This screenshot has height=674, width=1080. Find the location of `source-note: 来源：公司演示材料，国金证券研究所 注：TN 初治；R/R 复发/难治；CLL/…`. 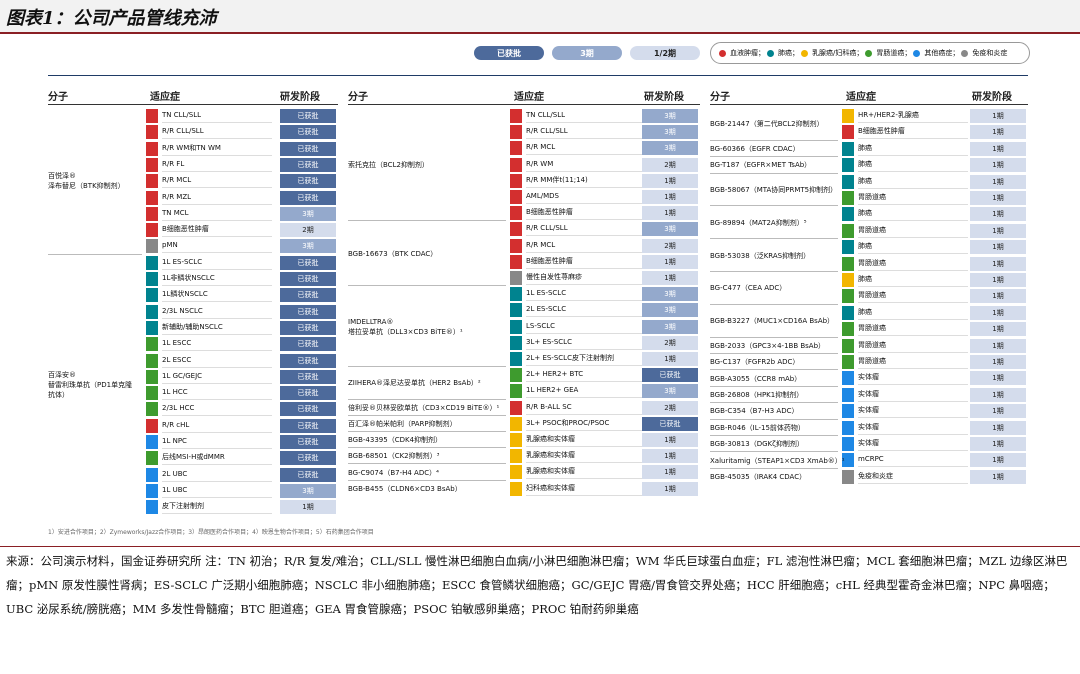

source-note: 来源：公司演示材料，国金证券研究所 注：TN 初治；R/R 复发/难治；CLL/… is located at coordinates (537, 585).